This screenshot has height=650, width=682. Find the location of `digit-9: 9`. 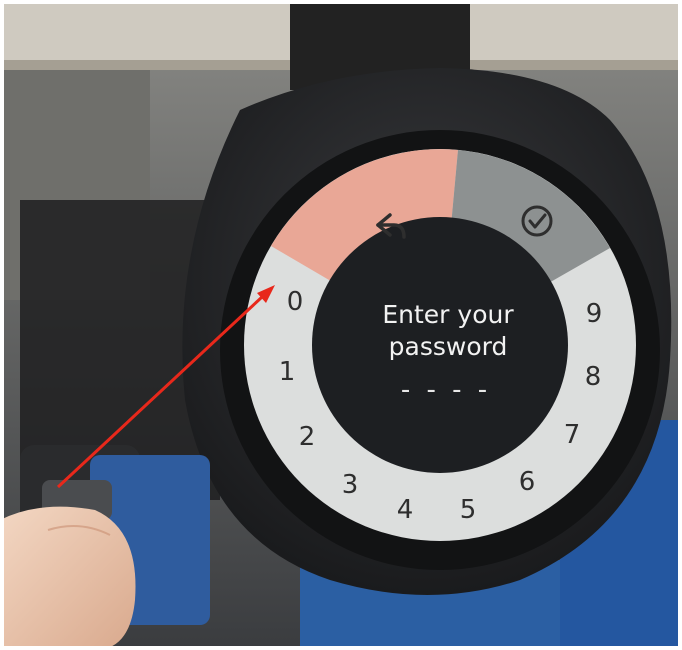

digit-9: 9 is located at coordinates (594, 314).